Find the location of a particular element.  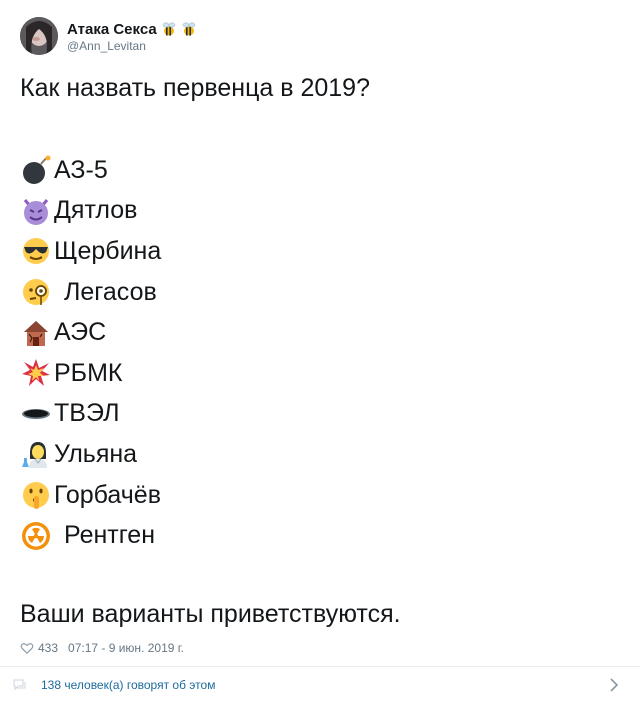

list-item-label: Дятлов is located at coordinates (96, 210).